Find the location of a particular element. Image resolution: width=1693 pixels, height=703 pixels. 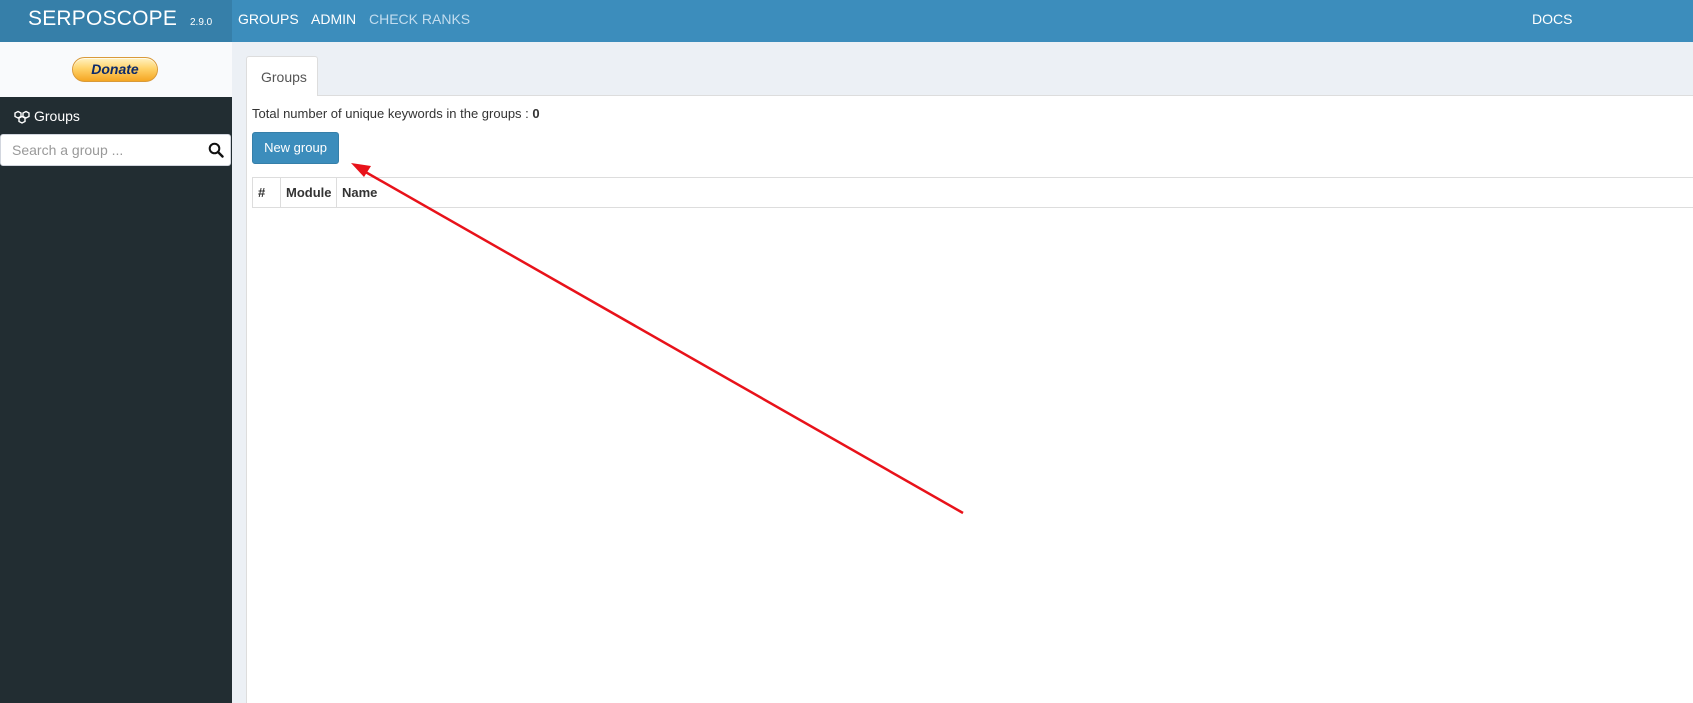

sidebar-item-label: Groups is located at coordinates (57, 116).